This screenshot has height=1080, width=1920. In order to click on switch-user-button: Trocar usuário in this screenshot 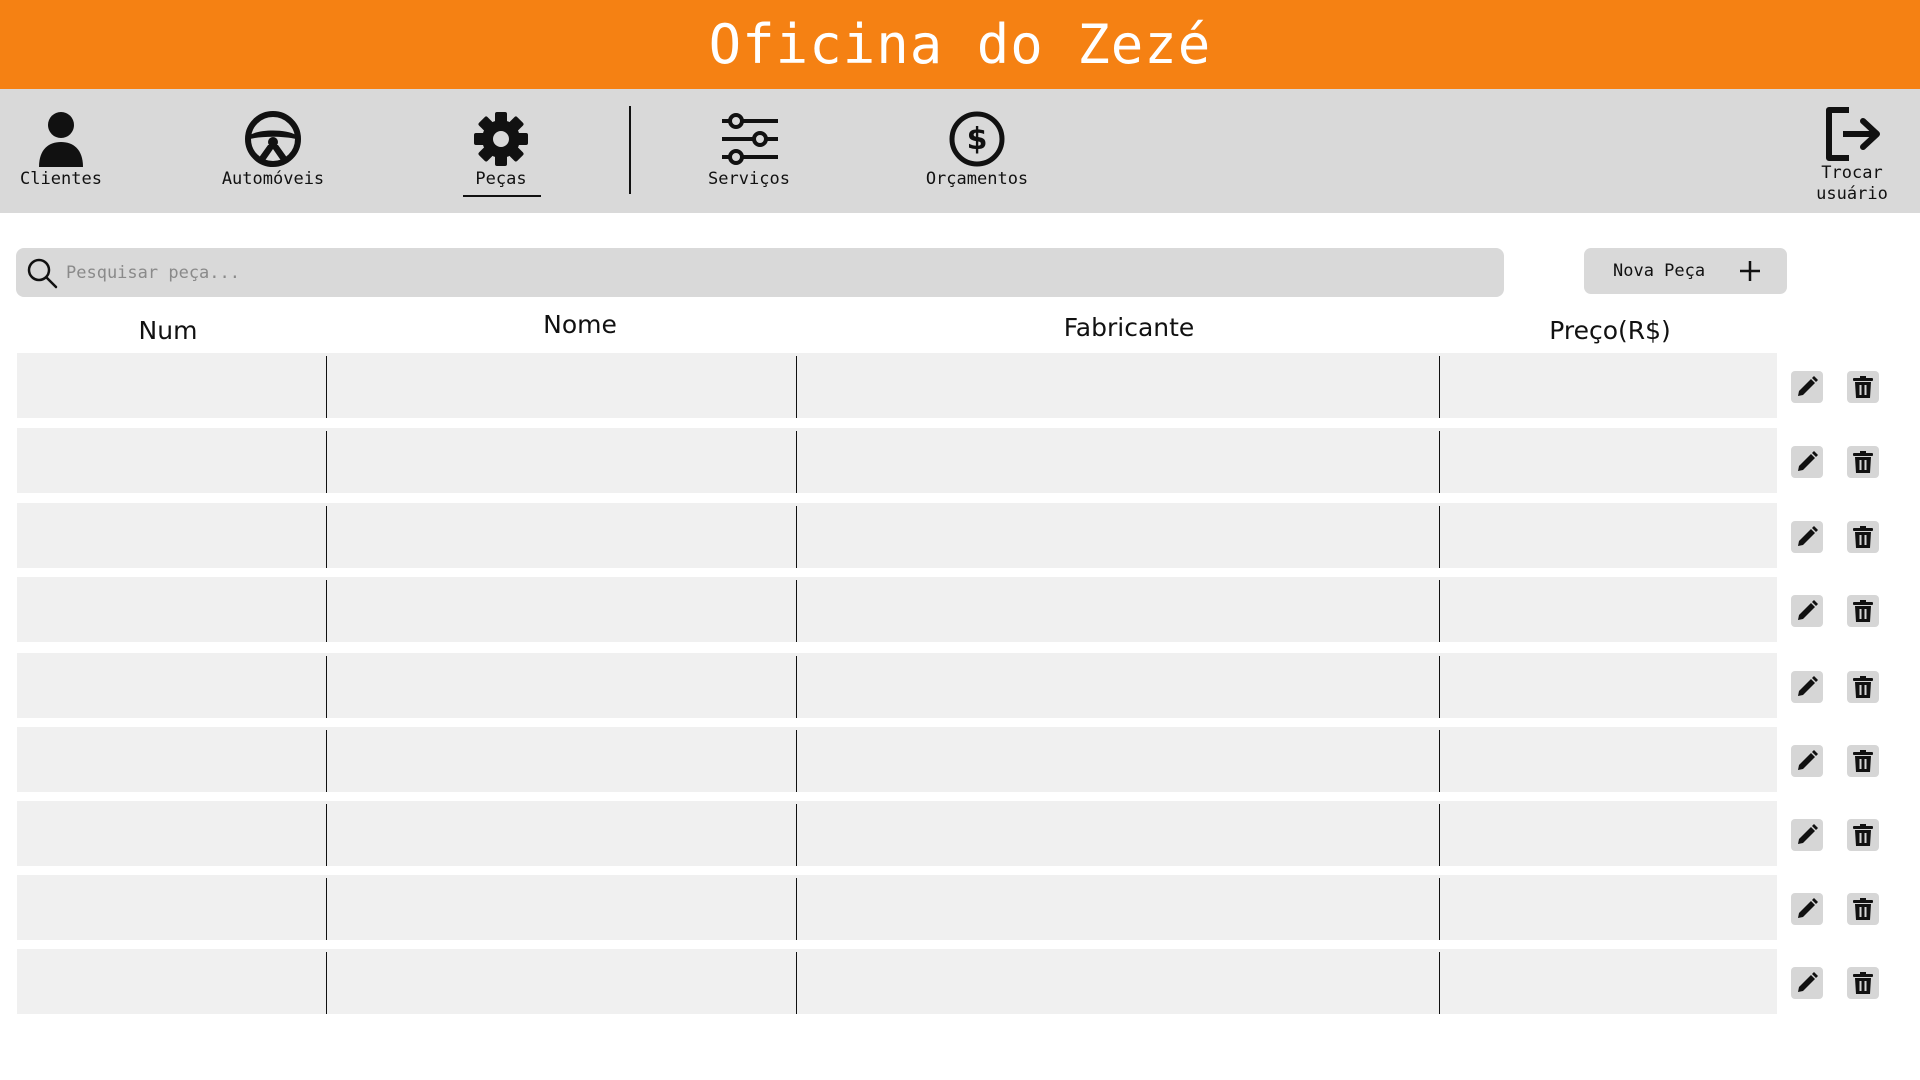, I will do `click(1852, 151)`.